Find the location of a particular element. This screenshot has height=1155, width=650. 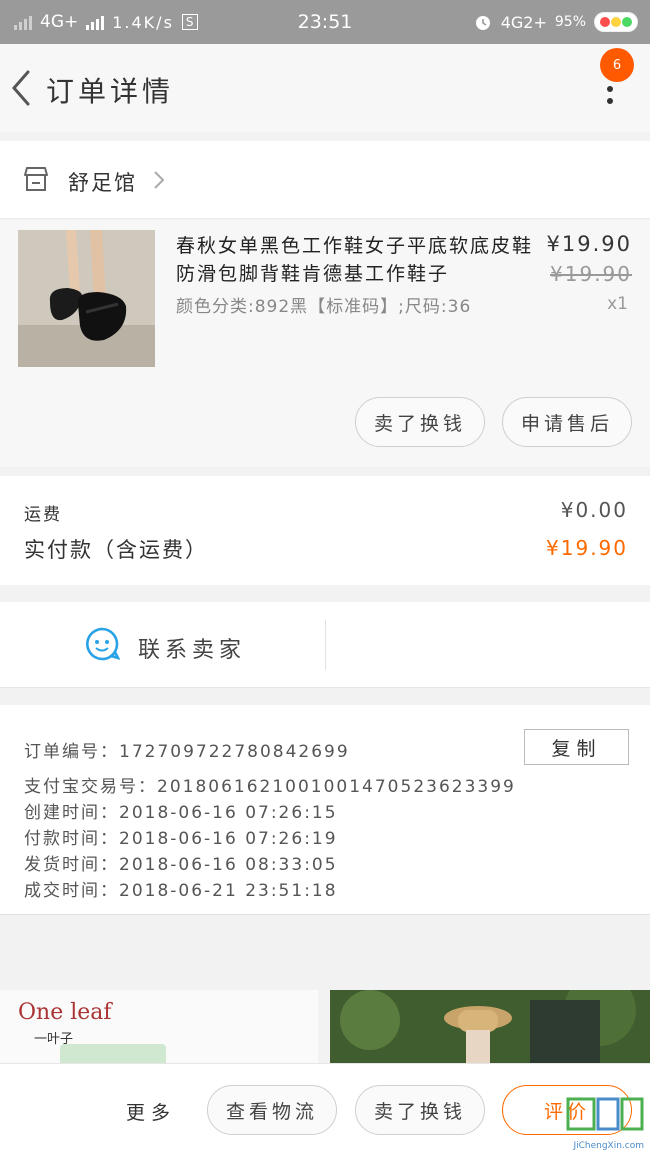

product-original-price: ¥19.90 is located at coordinates (591, 274).